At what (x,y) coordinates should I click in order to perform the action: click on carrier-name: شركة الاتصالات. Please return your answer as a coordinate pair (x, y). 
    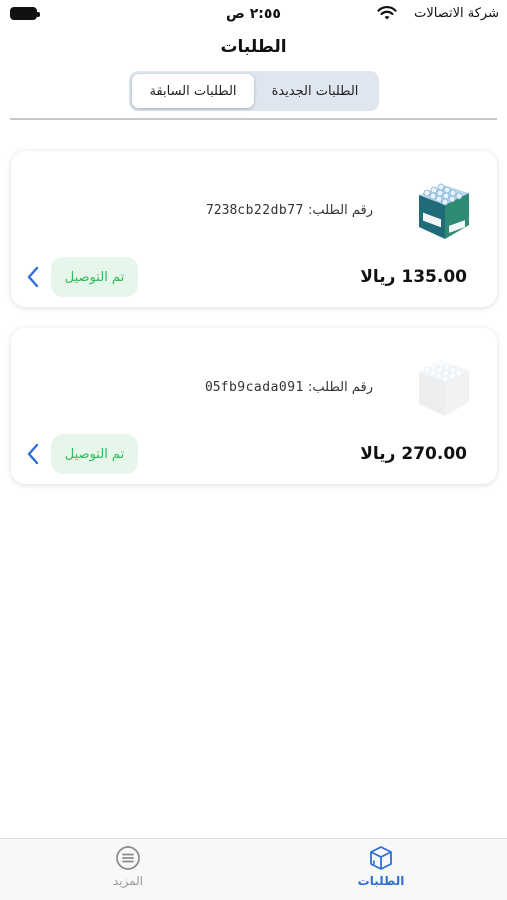
    Looking at the image, I should click on (456, 13).